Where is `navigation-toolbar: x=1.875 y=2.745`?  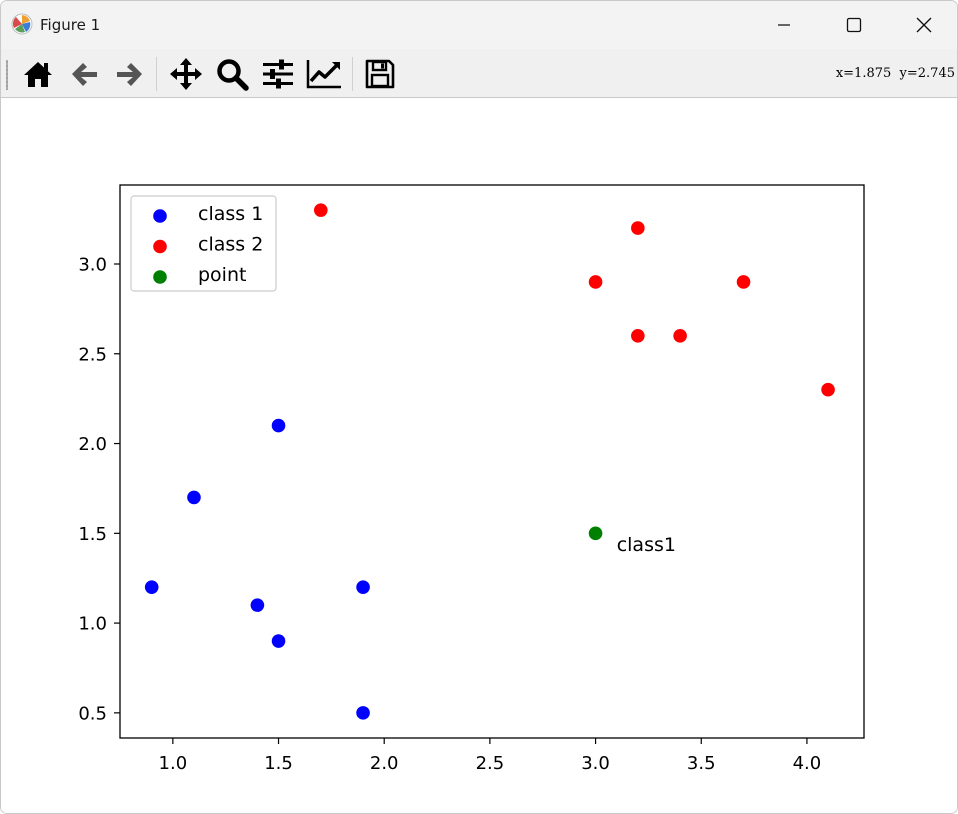 navigation-toolbar: x=1.875 y=2.745 is located at coordinates (479, 73).